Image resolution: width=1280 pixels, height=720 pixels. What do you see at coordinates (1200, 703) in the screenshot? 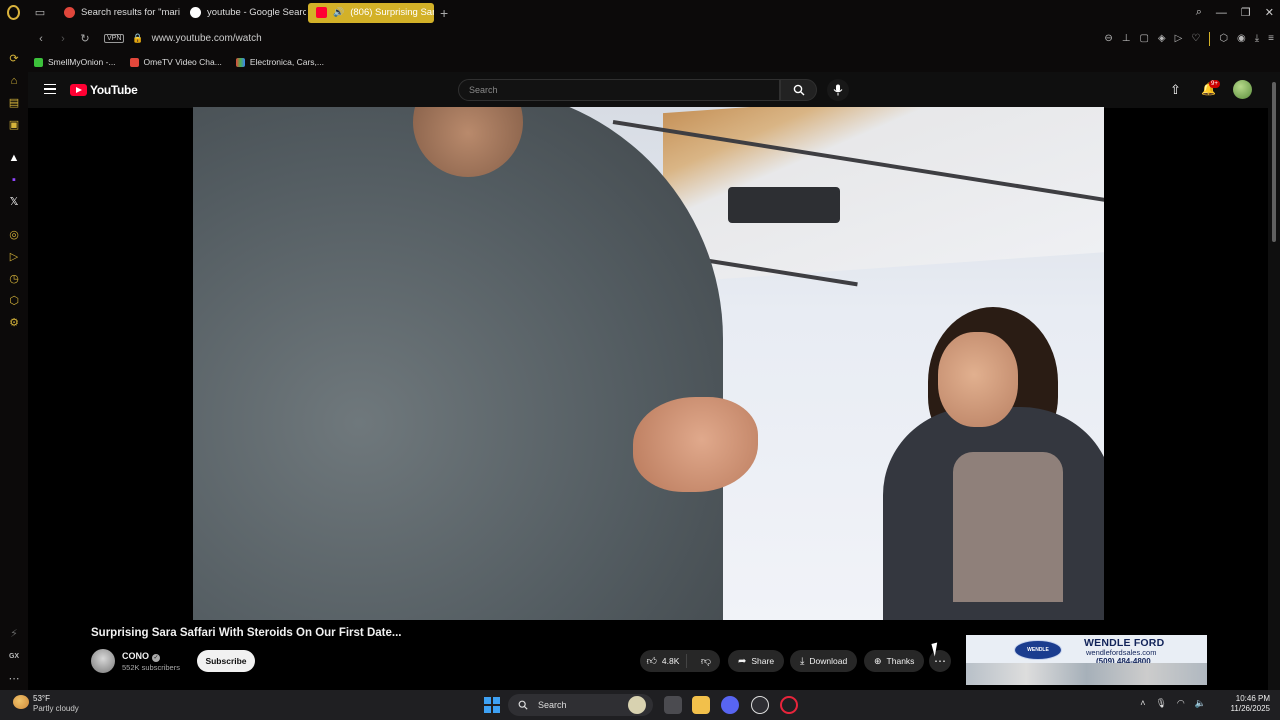
I see `volume-icon: 🔈` at bounding box center [1200, 703].